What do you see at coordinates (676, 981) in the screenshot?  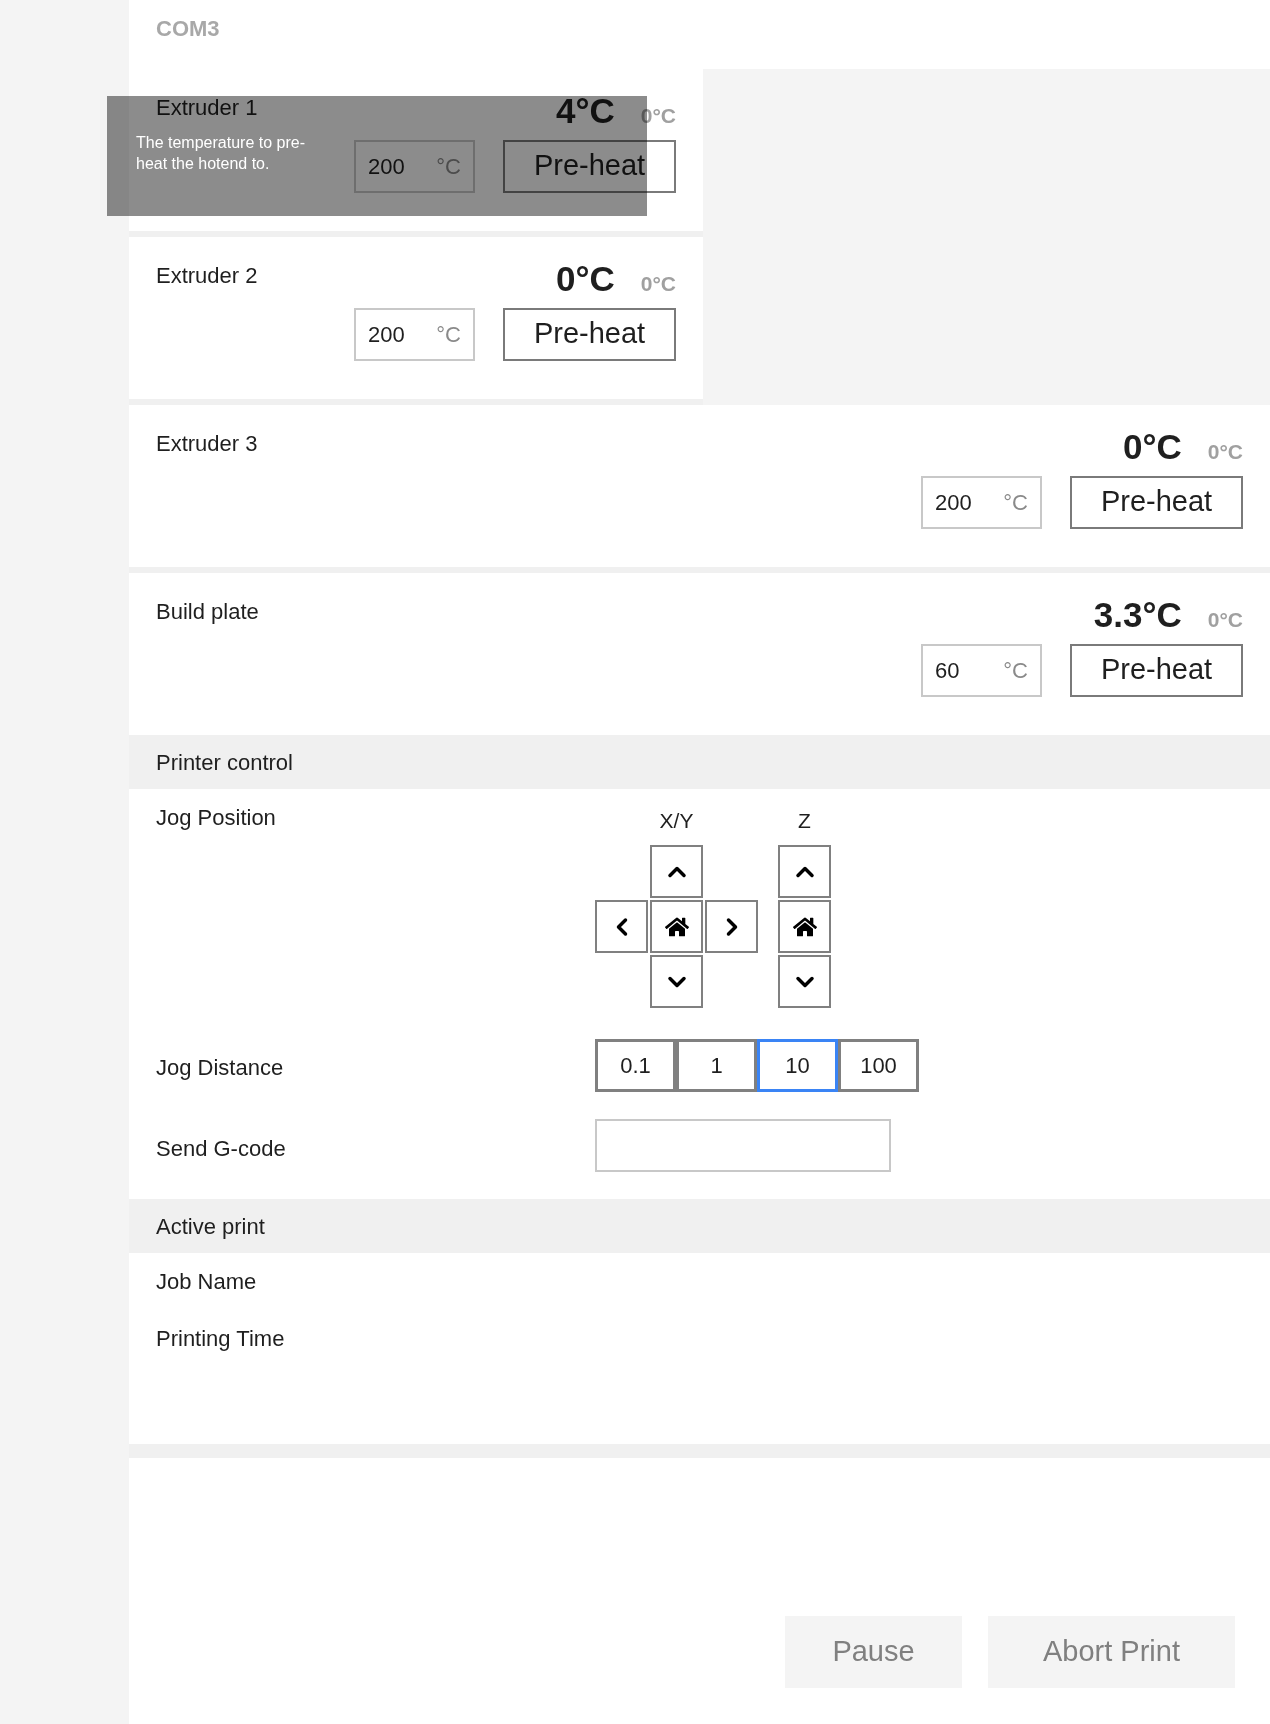 I see `jog-down-button` at bounding box center [676, 981].